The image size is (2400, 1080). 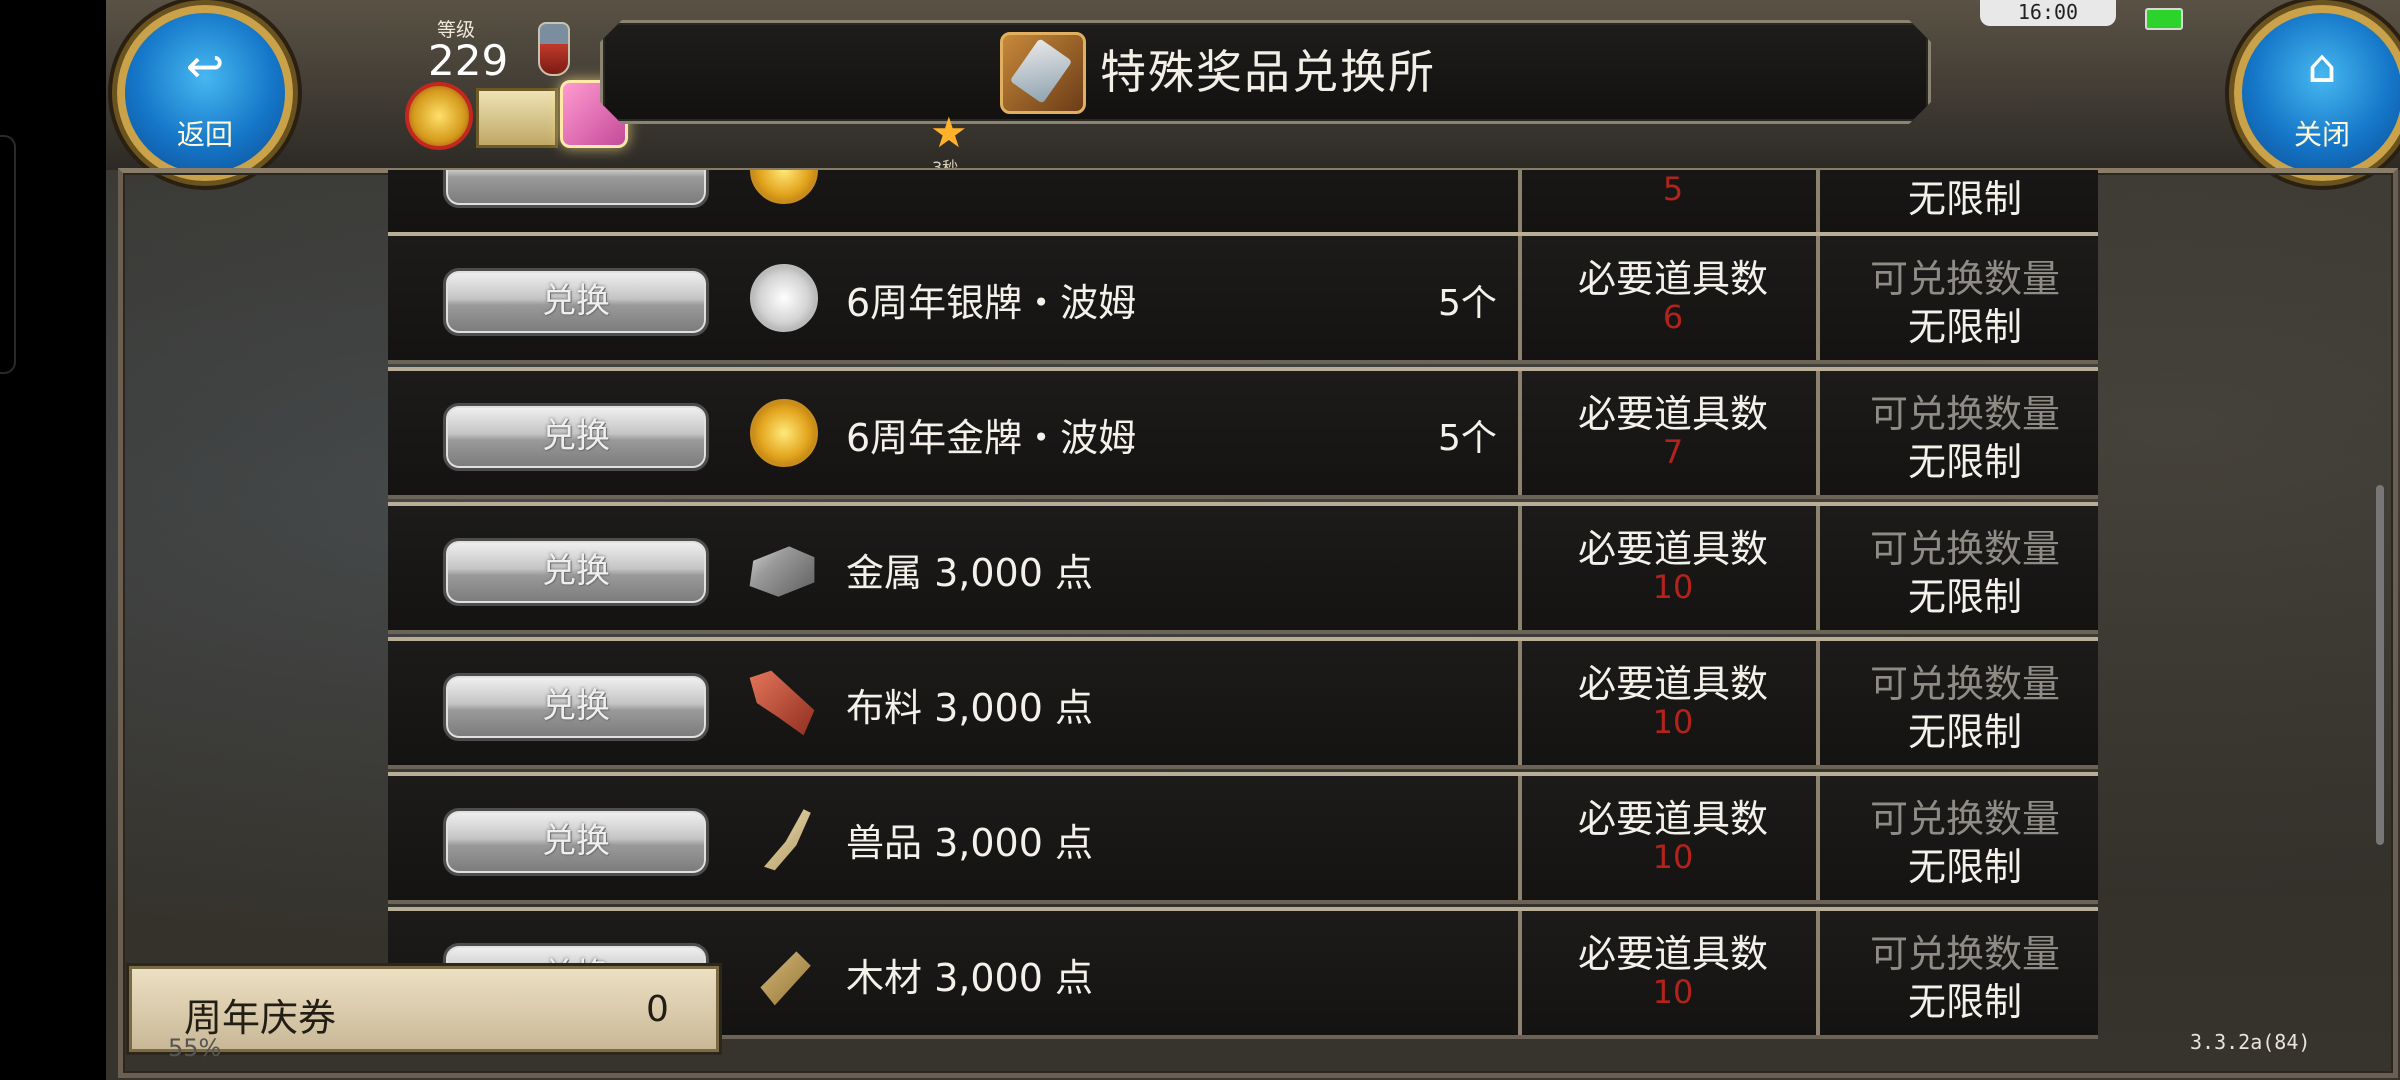 I want to click on required-count: 6, so click(x=1673, y=317).